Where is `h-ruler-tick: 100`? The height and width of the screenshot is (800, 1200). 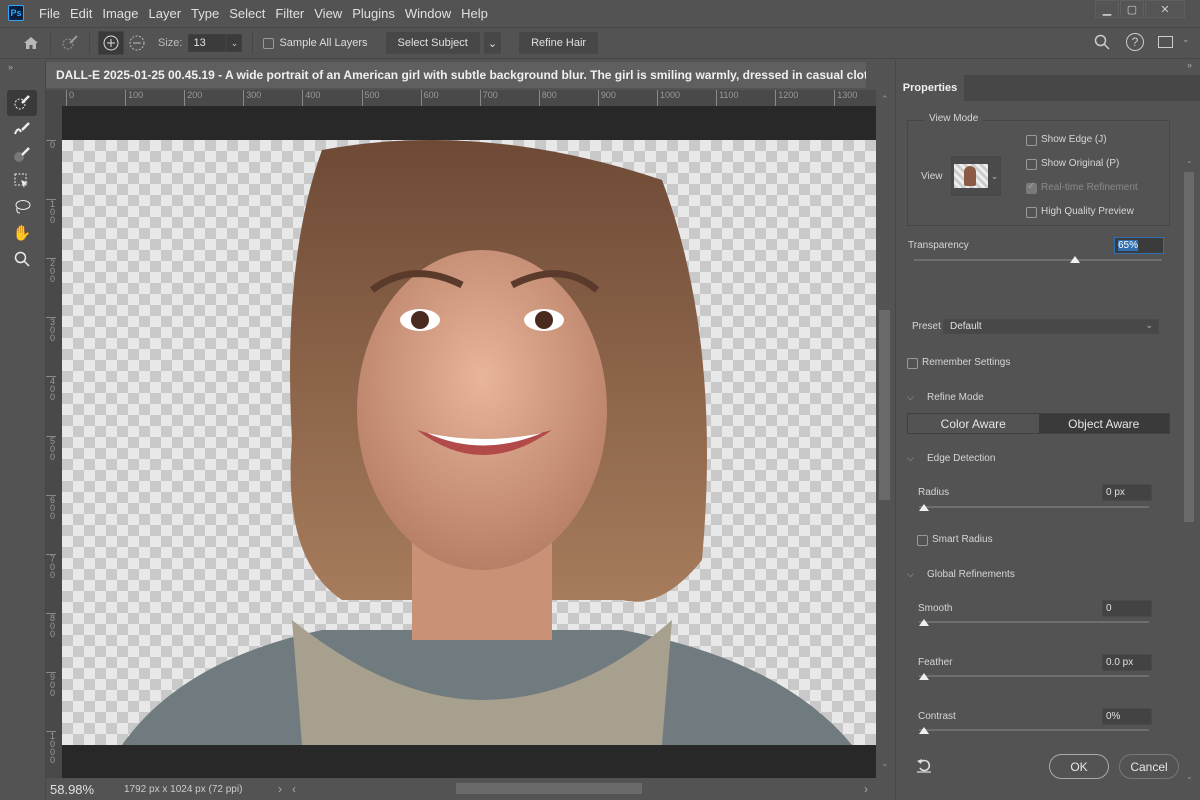
h-ruler-tick: 100 is located at coordinates (134, 98).